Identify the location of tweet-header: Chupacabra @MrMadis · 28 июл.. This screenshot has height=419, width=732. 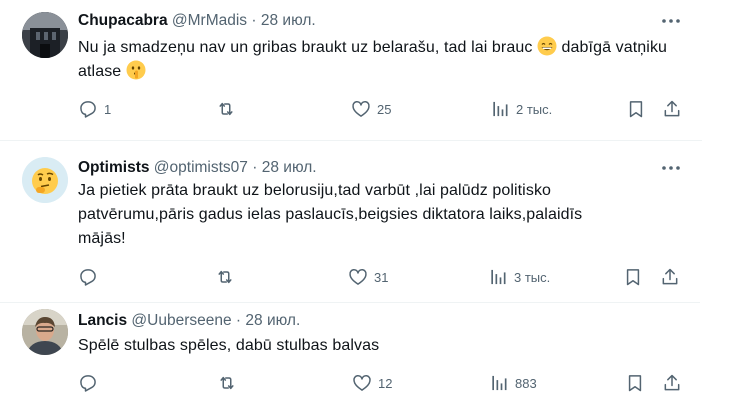
(197, 21).